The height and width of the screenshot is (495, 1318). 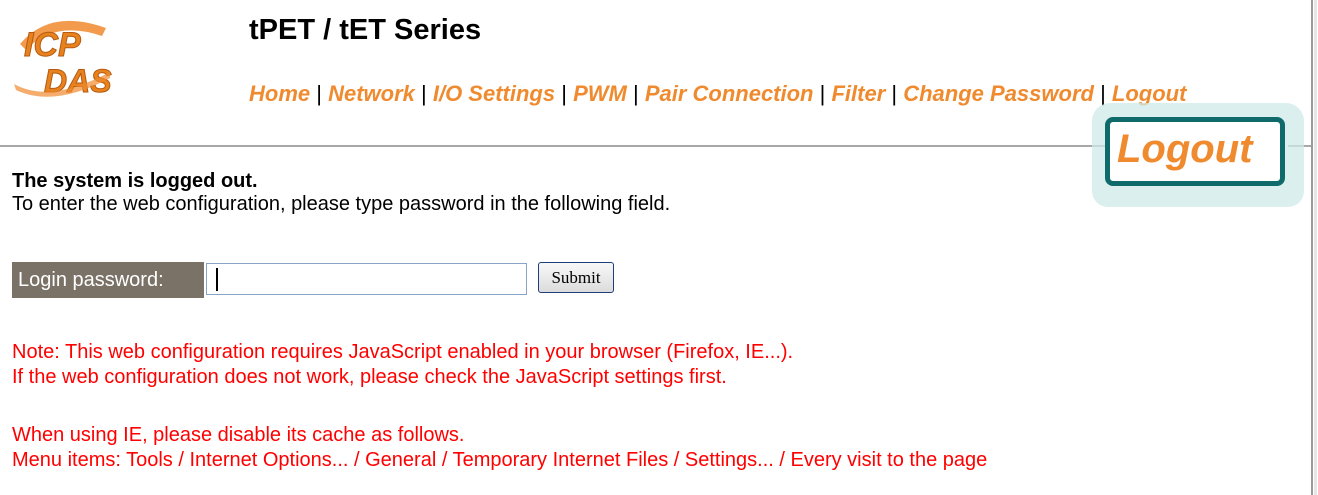 I want to click on nav-pair-connection: Pair Connection, so click(x=729, y=93).